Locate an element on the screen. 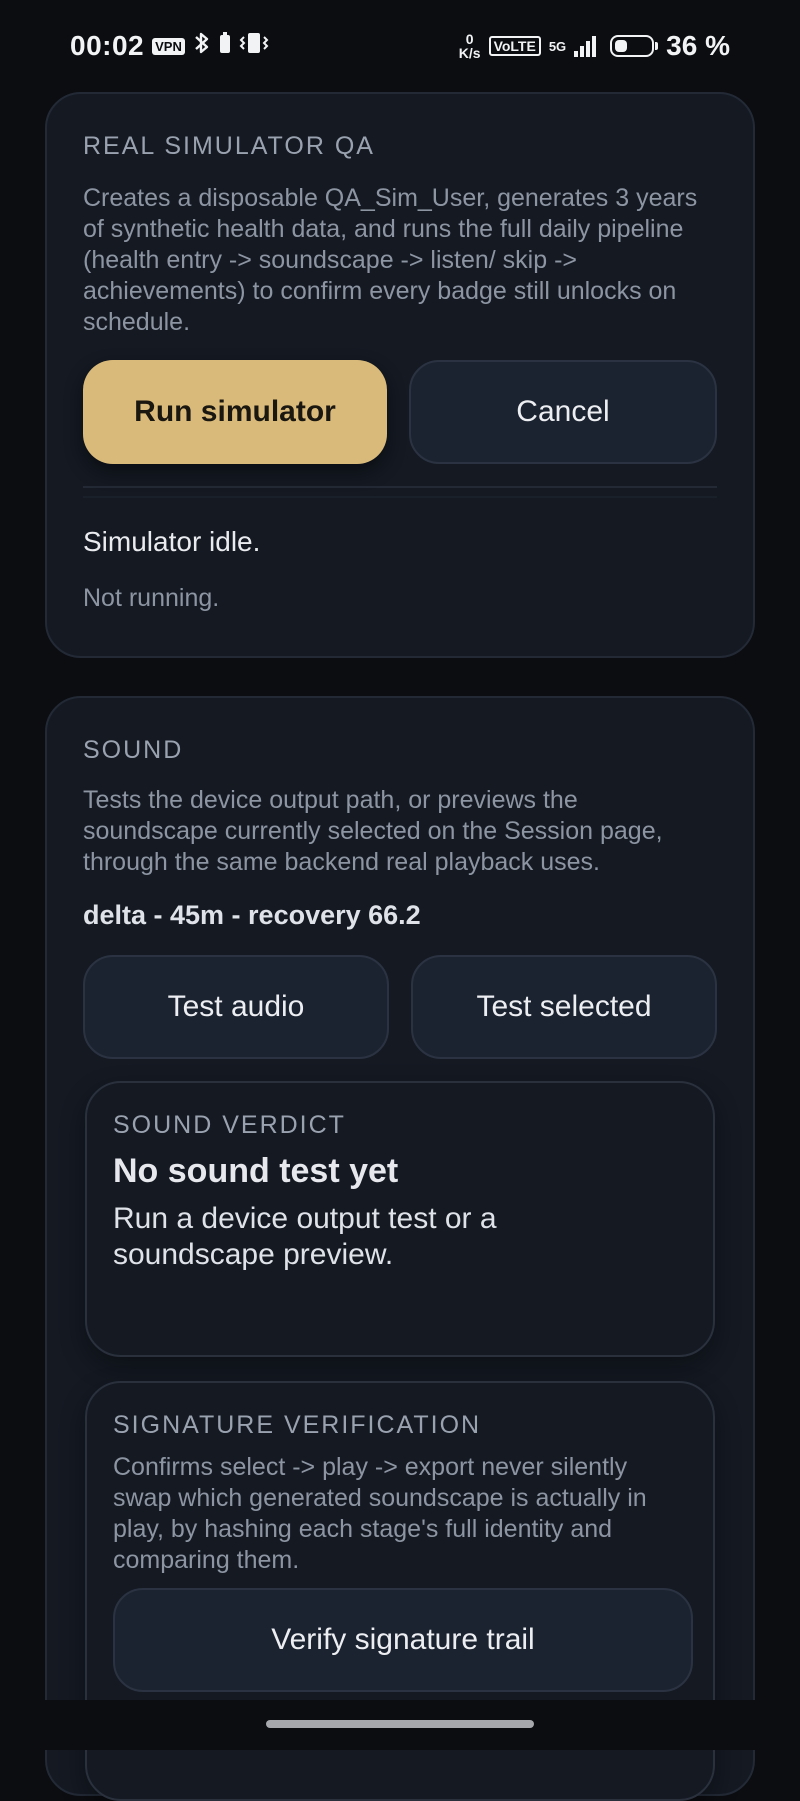  selected-soundscape: delta - 45m - recovery 66.2 is located at coordinates (252, 915).